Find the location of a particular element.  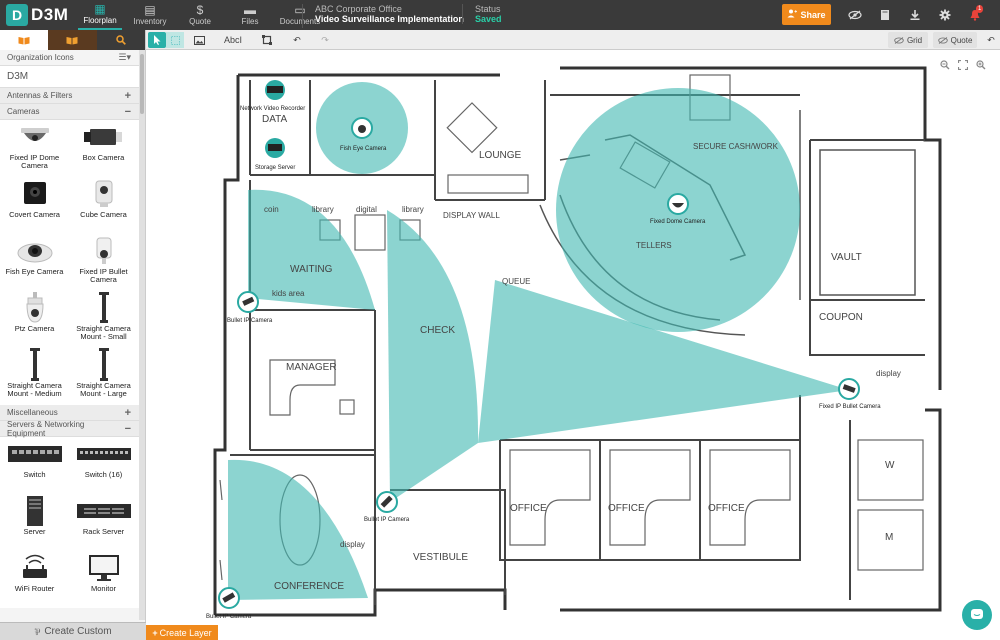

library-item: WiFi Router is located at coordinates (34, 579).